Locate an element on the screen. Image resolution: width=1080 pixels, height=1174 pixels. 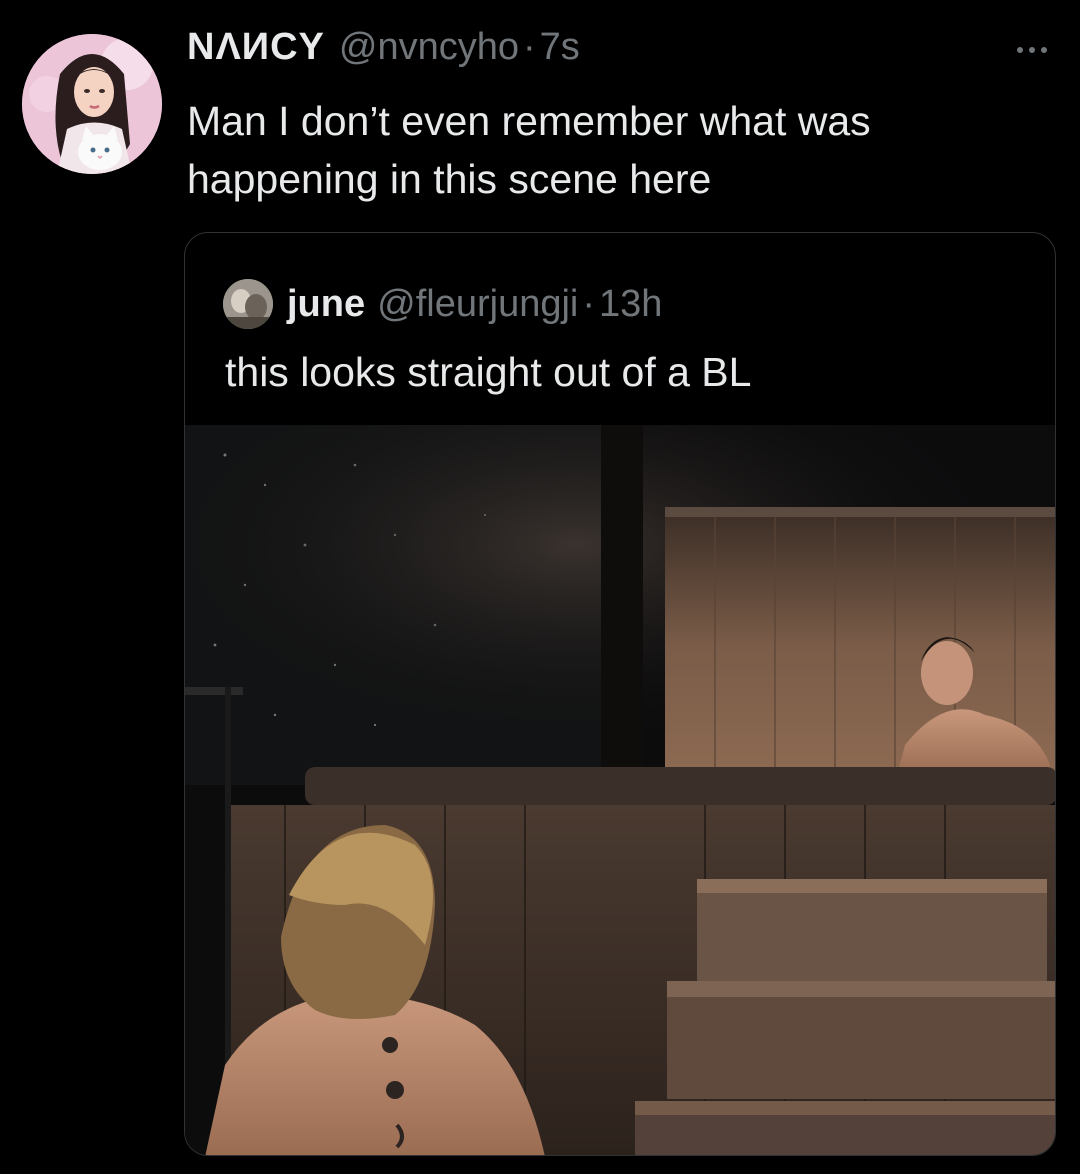
quoted-tweet-text: this looks straight out of a BL is located at coordinates (488, 372).